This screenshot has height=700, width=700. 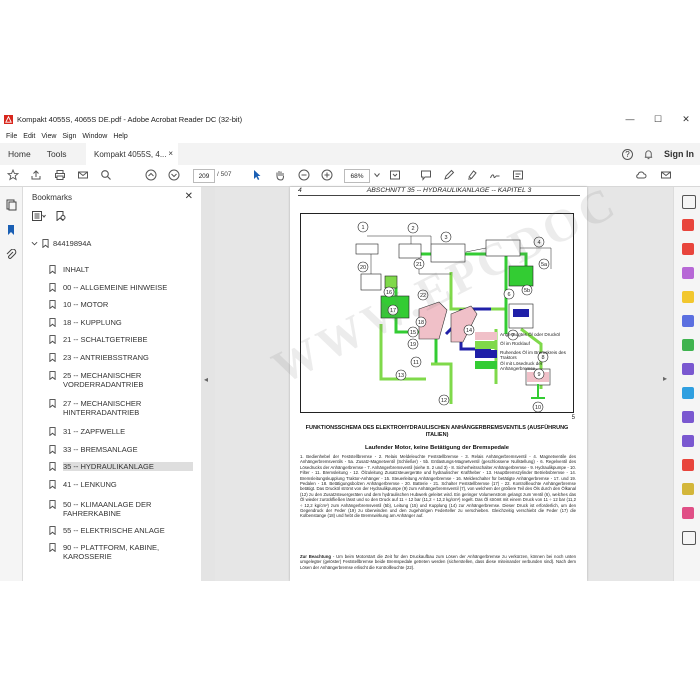 What do you see at coordinates (688, 297) in the screenshot?
I see `comment-tool-icon` at bounding box center [688, 297].